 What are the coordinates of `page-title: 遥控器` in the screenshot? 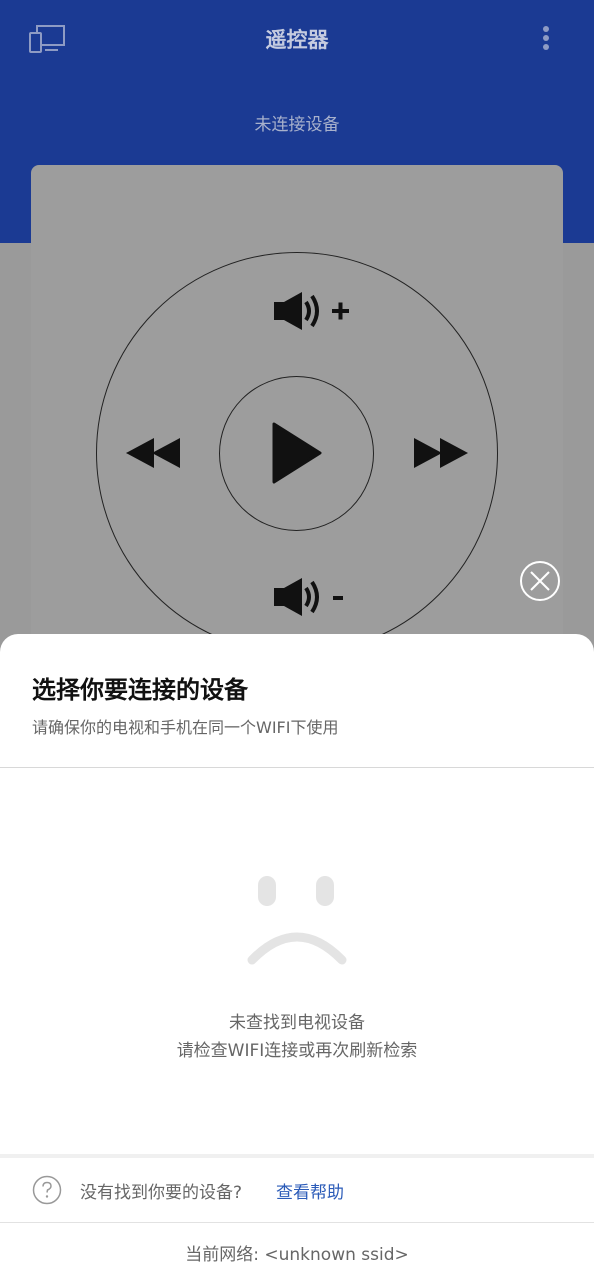 It's located at (297, 40).